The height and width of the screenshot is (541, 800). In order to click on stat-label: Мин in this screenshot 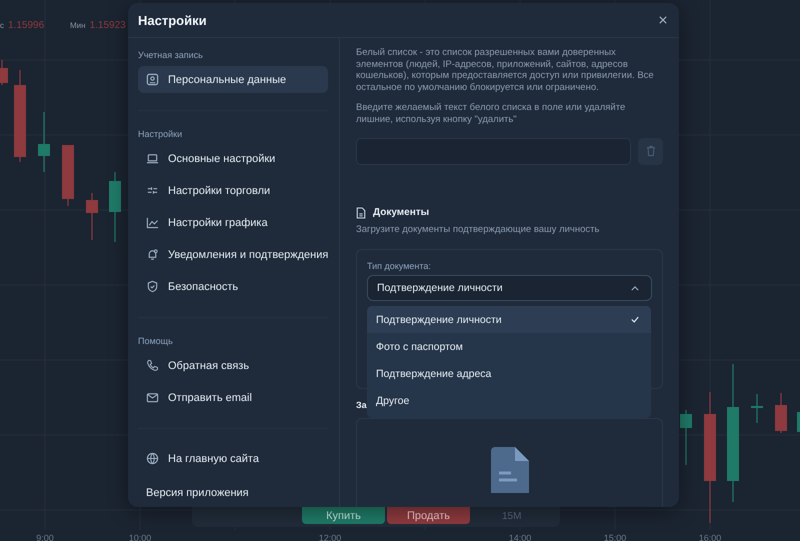, I will do `click(78, 25)`.